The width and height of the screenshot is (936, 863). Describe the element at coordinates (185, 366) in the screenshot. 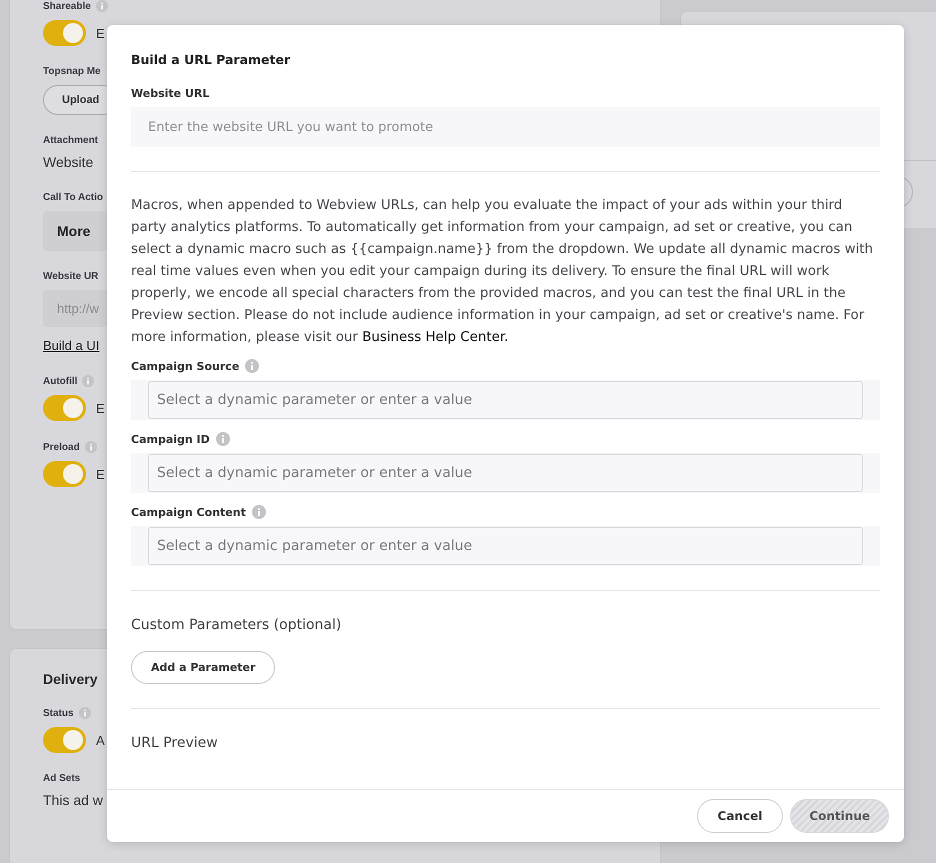

I see `field-label: Campaign Source` at that location.